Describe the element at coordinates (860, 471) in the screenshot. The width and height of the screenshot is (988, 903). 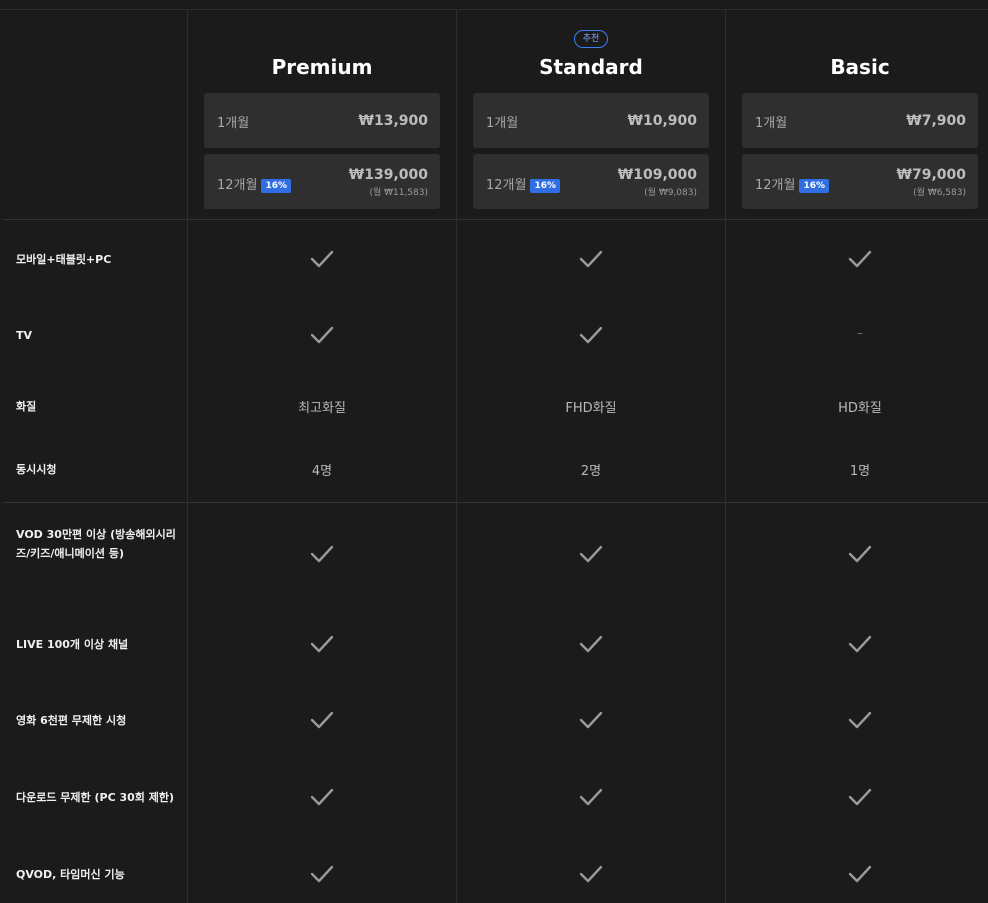
I see `feature-value: 1명` at that location.